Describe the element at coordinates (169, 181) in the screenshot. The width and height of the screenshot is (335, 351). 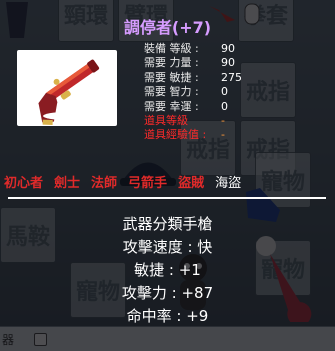
I see `job-requirements: 初心者 劍士 法師 弓箭手 盜賊 海盜` at that location.